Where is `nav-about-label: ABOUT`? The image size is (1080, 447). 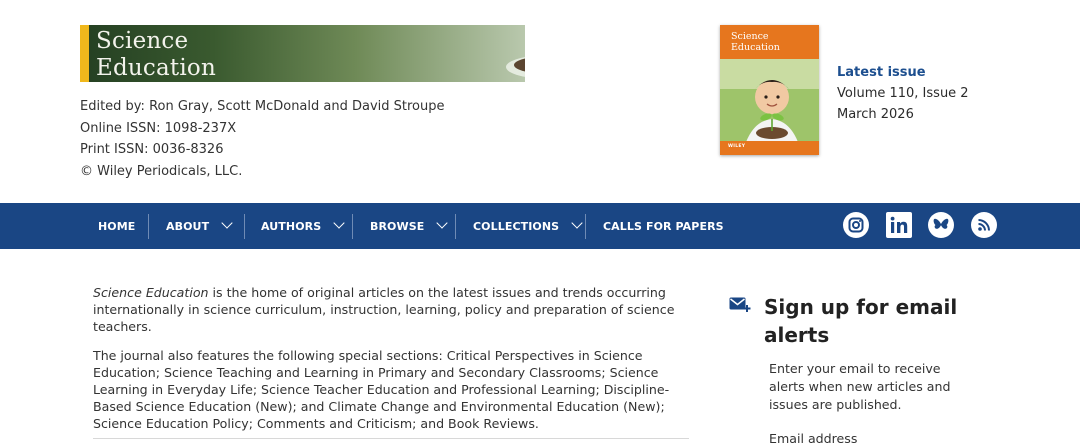 nav-about-label: ABOUT is located at coordinates (188, 226).